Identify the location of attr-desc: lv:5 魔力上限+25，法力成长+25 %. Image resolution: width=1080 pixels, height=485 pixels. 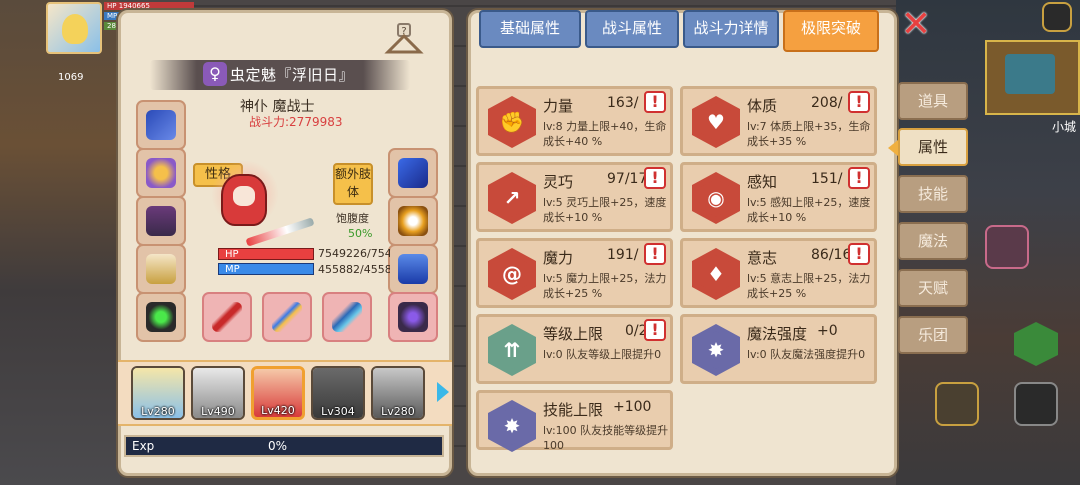
(605, 286).